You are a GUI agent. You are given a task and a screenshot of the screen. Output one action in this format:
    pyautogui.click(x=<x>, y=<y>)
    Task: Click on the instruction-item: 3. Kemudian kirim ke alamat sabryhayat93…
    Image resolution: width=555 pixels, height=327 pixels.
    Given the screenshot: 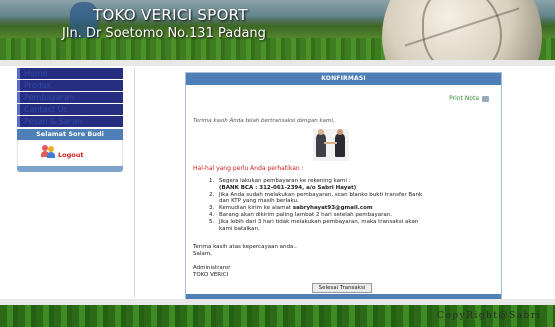 What is the action you would take?
    pyautogui.click(x=291, y=208)
    